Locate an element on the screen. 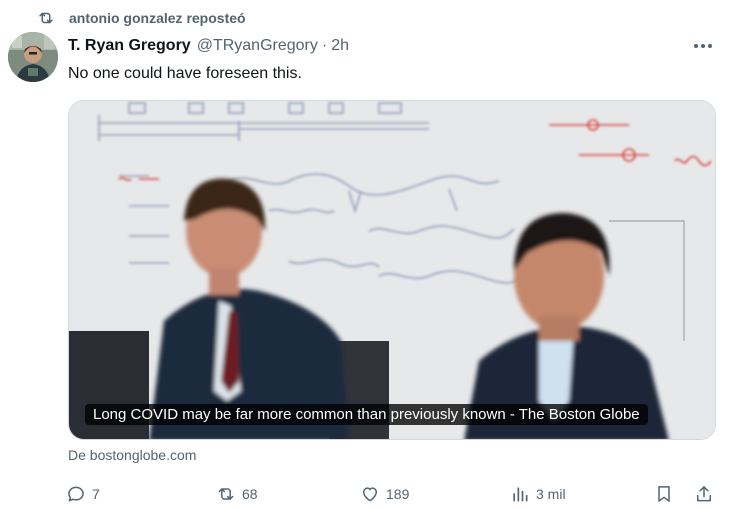  post-header: T. Ryan Gregory @TRyanGregory · 2h is located at coordinates (208, 46).